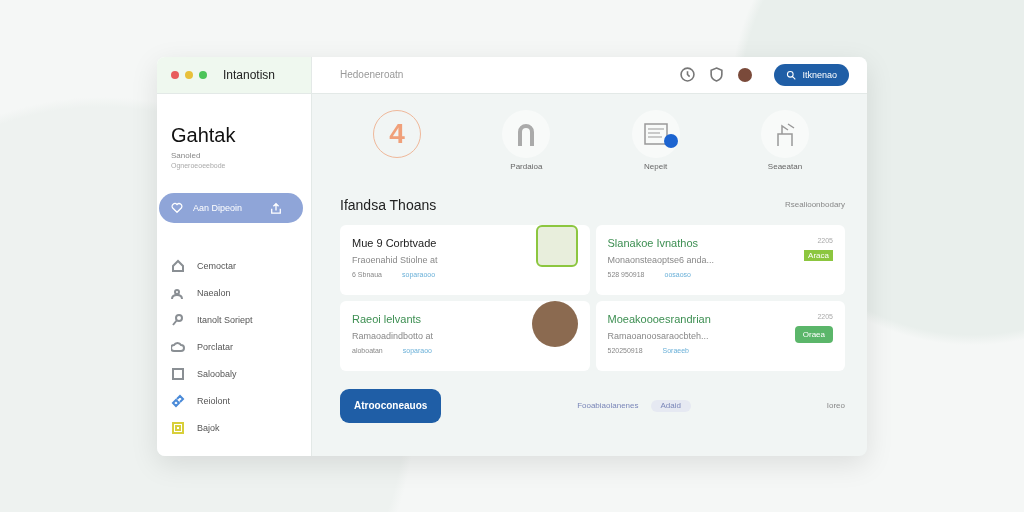  I want to click on photo-placeholder, so click(554, 323).